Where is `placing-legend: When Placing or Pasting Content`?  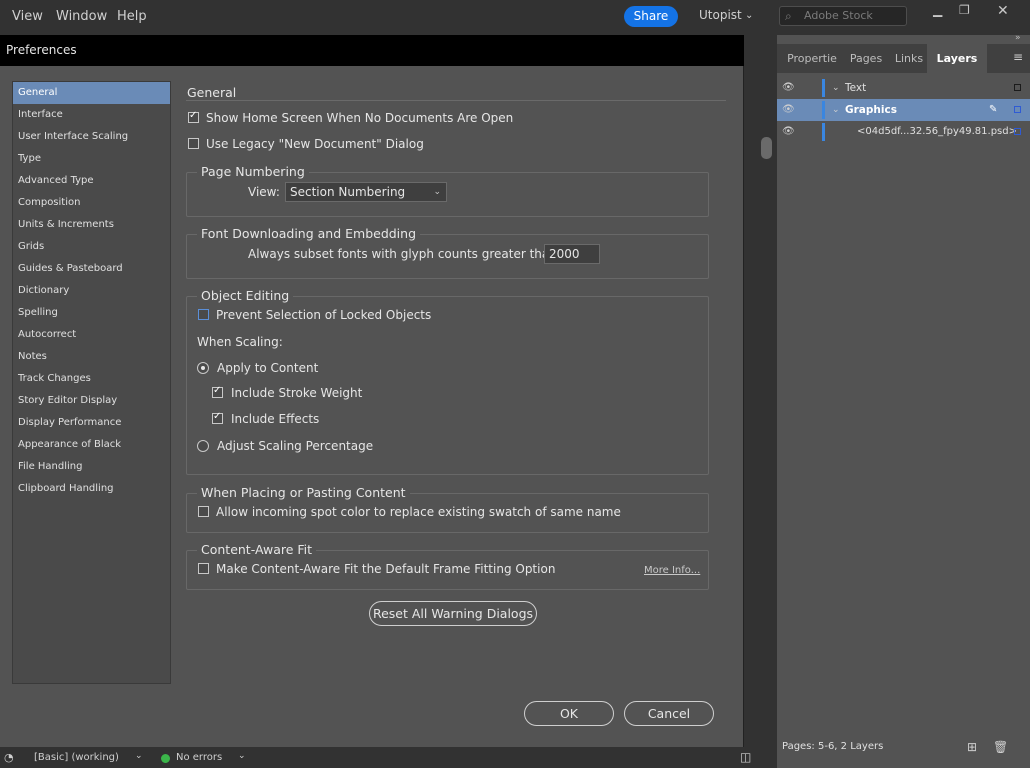
placing-legend: When Placing or Pasting Content is located at coordinates (303, 492).